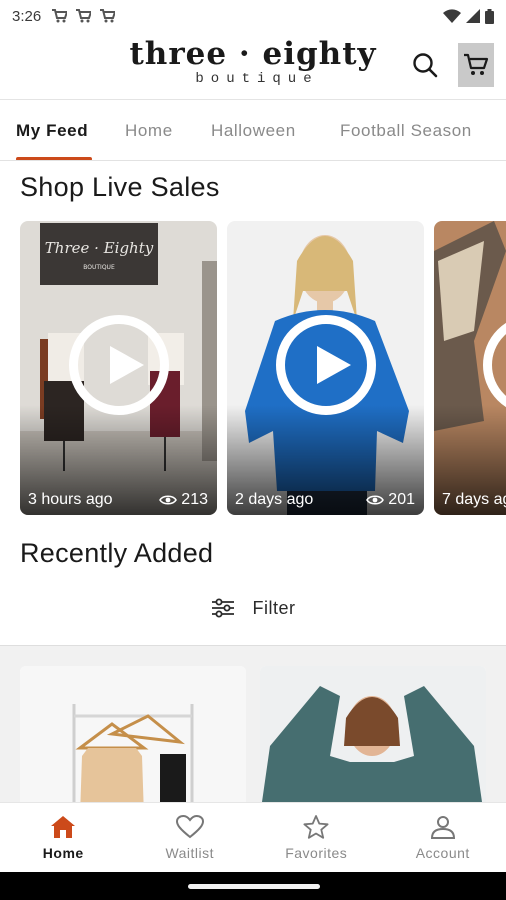 This screenshot has width=506, height=900. I want to click on card-view-count: 201, so click(390, 500).